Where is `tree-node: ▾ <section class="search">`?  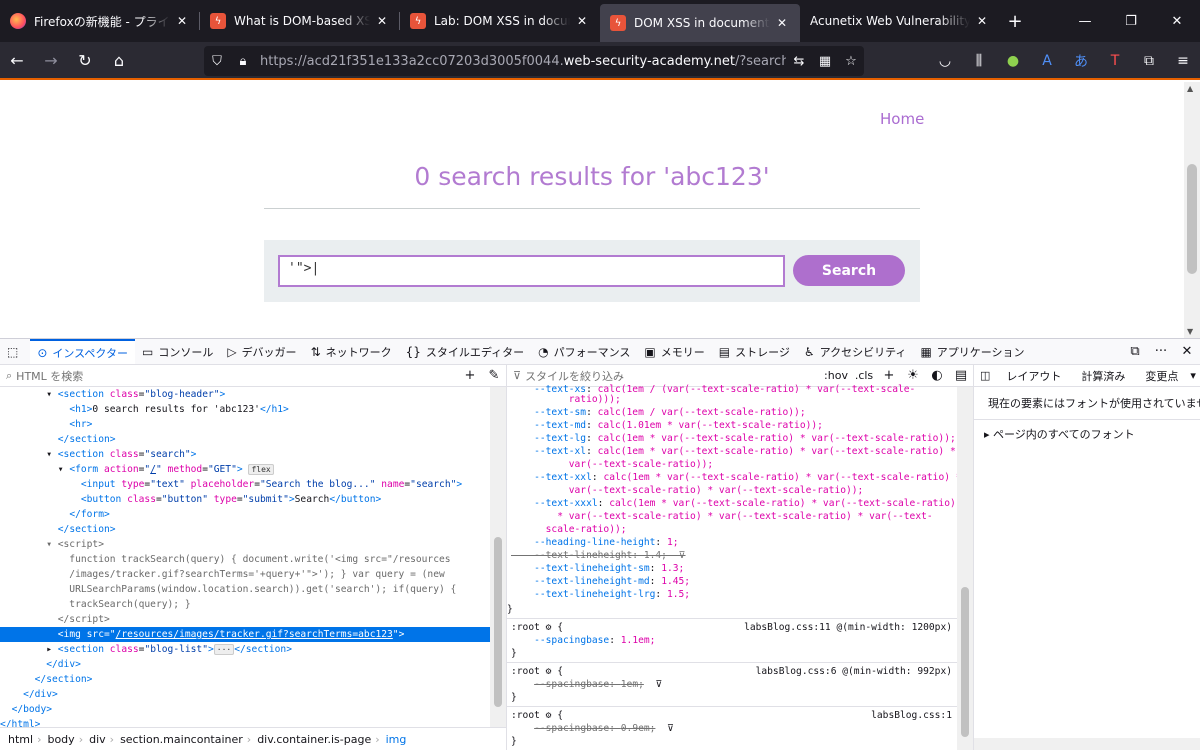 tree-node: ▾ <section class="search"> is located at coordinates (245, 454).